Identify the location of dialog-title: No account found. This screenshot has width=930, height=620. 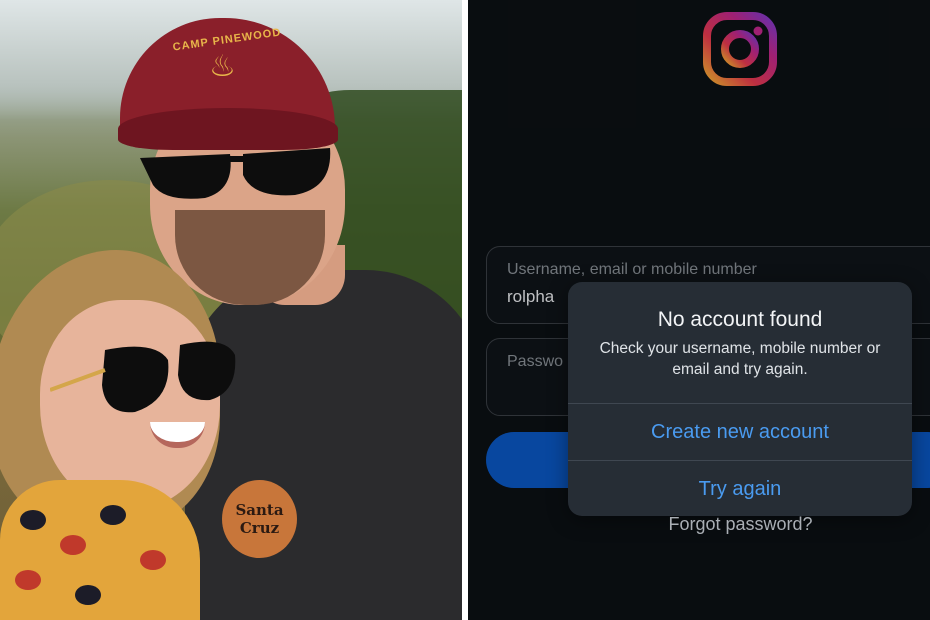
(740, 319).